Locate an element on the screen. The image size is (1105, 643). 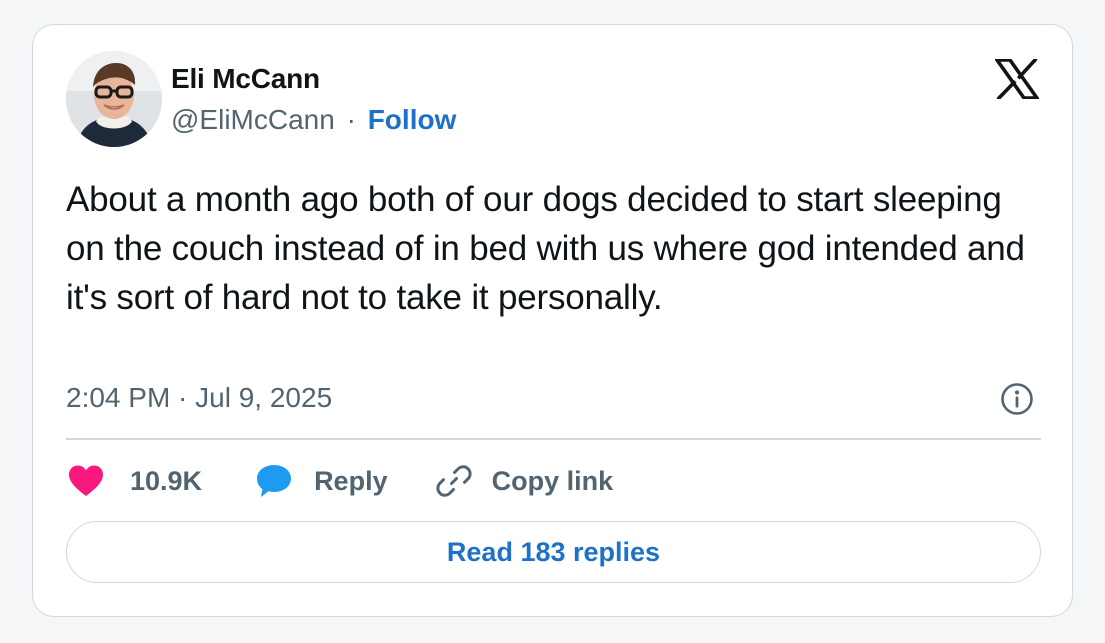
copy-link-button: Copy link is located at coordinates (524, 481).